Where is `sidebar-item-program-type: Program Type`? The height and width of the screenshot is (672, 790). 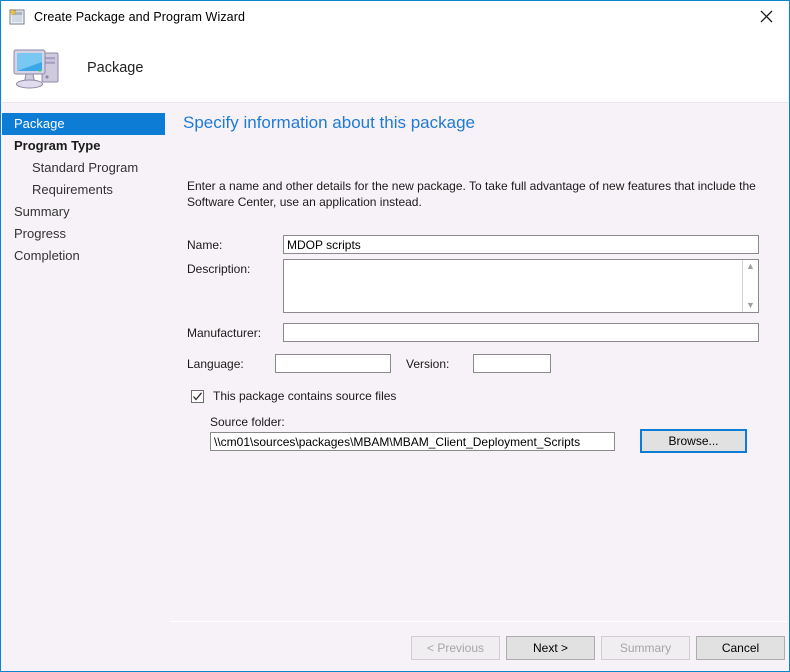
sidebar-item-program-type: Program Type is located at coordinates (83, 146).